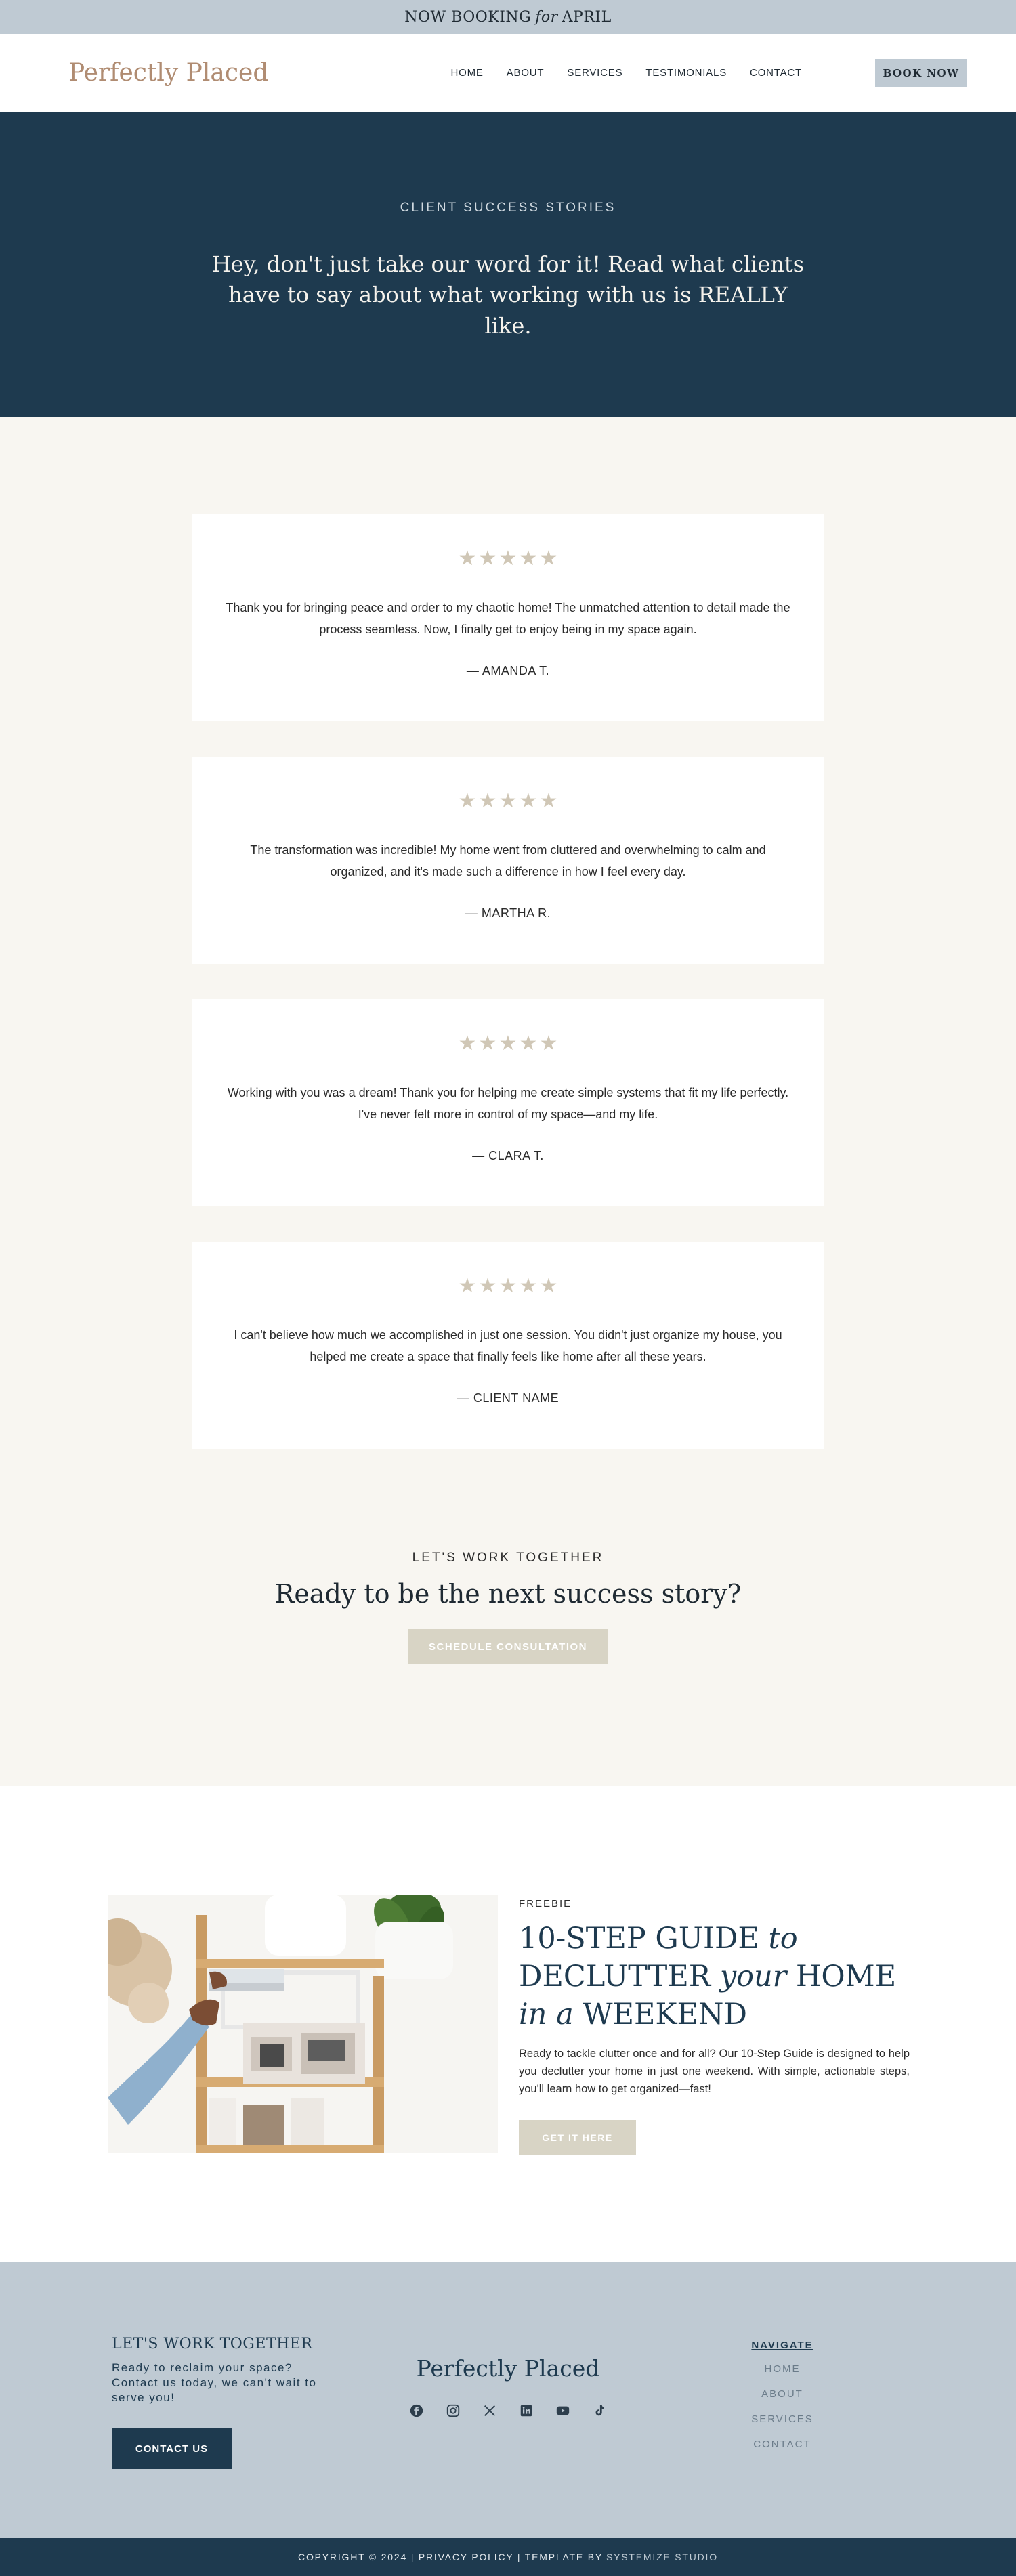 This screenshot has height=2576, width=1016. What do you see at coordinates (842, 1976) in the screenshot?
I see `title-part: HOME` at bounding box center [842, 1976].